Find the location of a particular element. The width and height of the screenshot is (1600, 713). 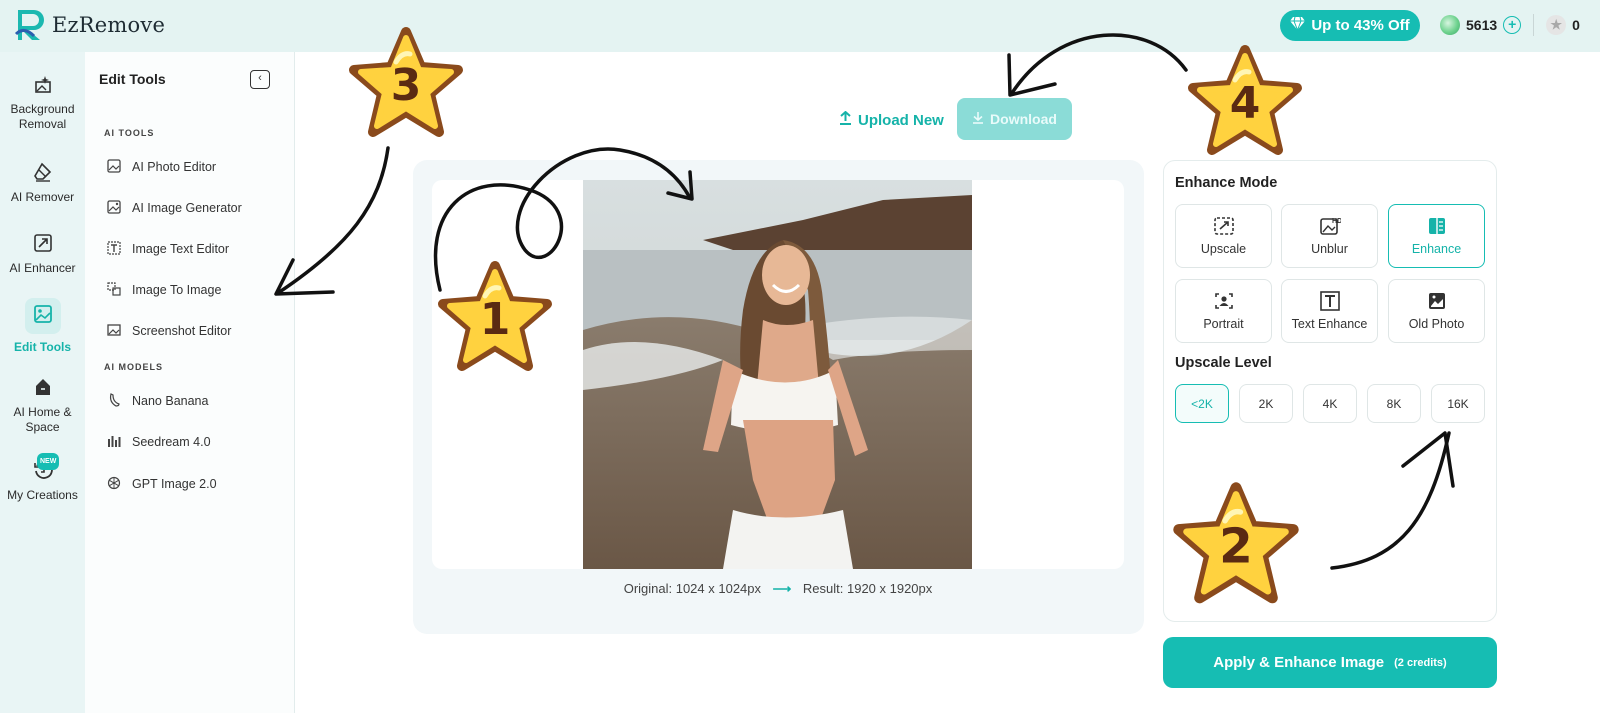

level-4k: 4K is located at coordinates (1330, 403).